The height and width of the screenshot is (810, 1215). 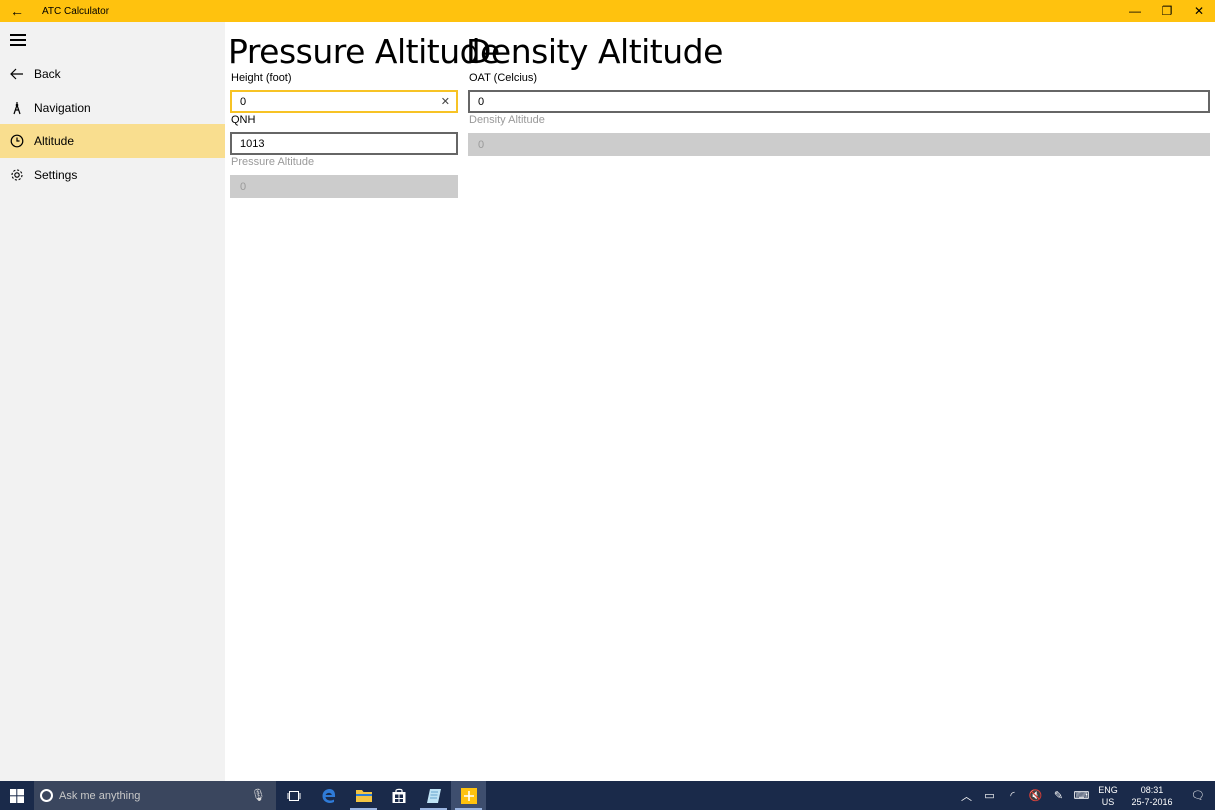 What do you see at coordinates (445, 101) in the screenshot?
I see `clear-icon: ✕` at bounding box center [445, 101].